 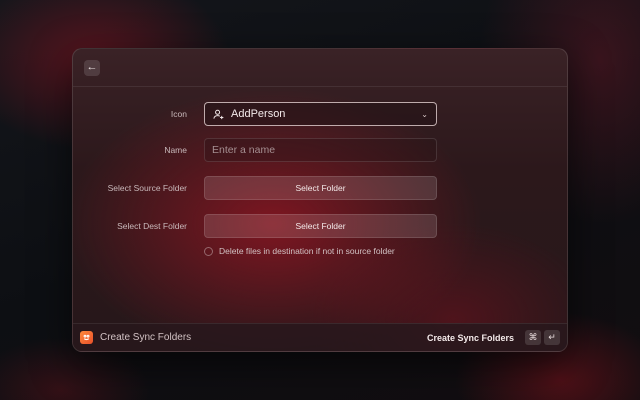 I want to click on command-key-icon: ⌘, so click(x=533, y=337).